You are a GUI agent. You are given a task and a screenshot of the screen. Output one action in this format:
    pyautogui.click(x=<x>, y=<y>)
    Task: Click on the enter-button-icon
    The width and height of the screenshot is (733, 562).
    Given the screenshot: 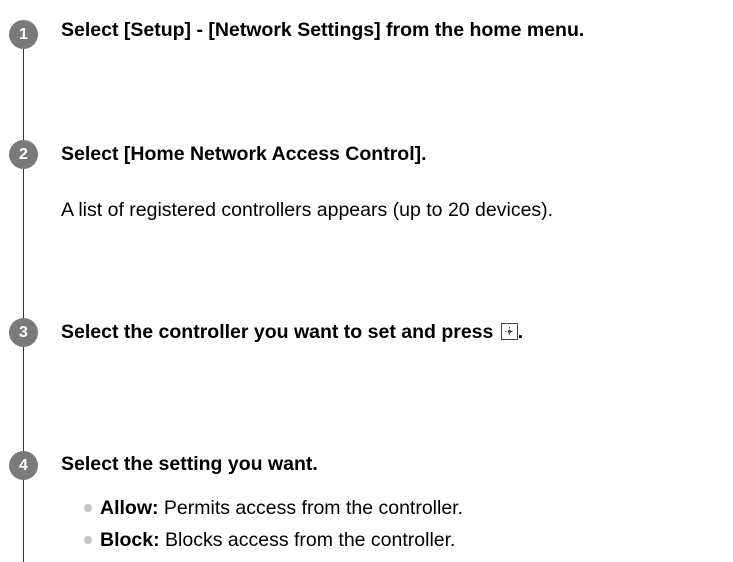 What is the action you would take?
    pyautogui.click(x=509, y=331)
    